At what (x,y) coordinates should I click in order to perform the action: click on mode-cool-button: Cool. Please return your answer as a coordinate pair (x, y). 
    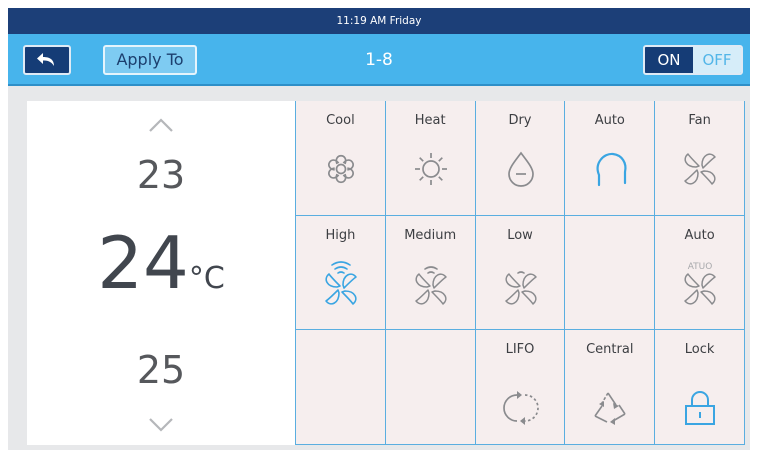
    Looking at the image, I should click on (341, 158).